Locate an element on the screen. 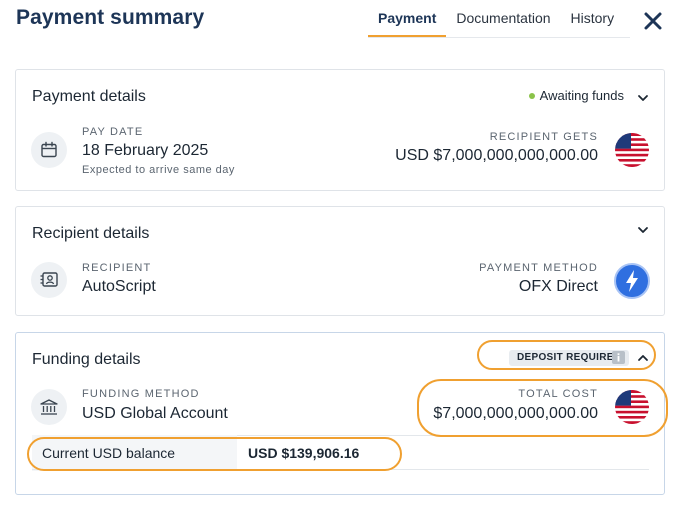 Image resolution: width=680 pixels, height=526 pixels. divider is located at coordinates (340, 469).